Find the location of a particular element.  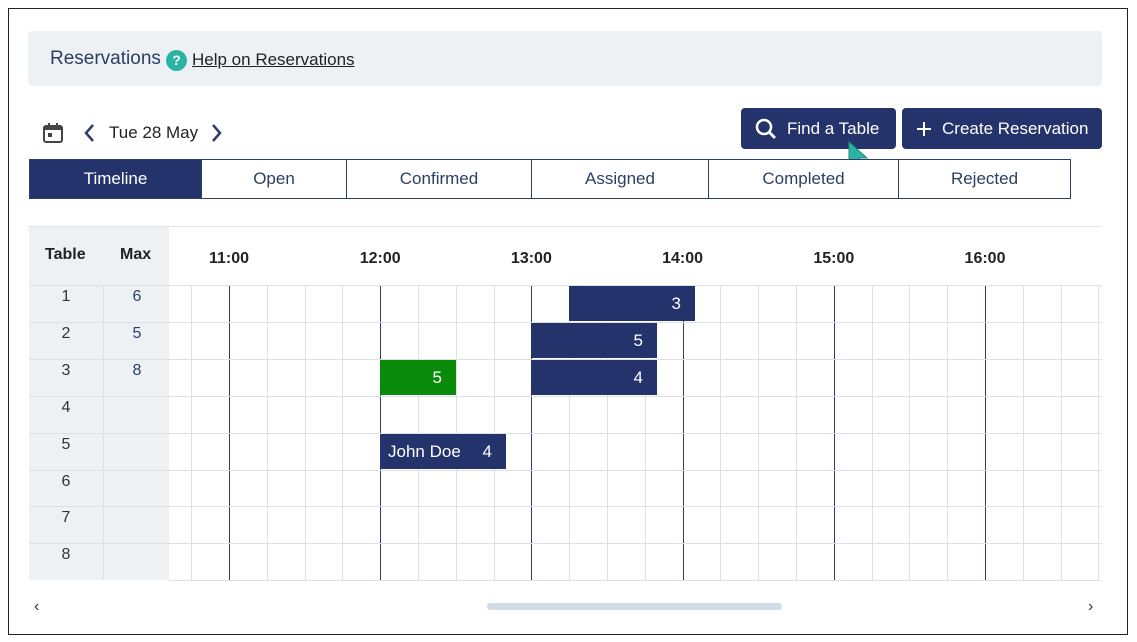

table-number: 5 is located at coordinates (66, 444).